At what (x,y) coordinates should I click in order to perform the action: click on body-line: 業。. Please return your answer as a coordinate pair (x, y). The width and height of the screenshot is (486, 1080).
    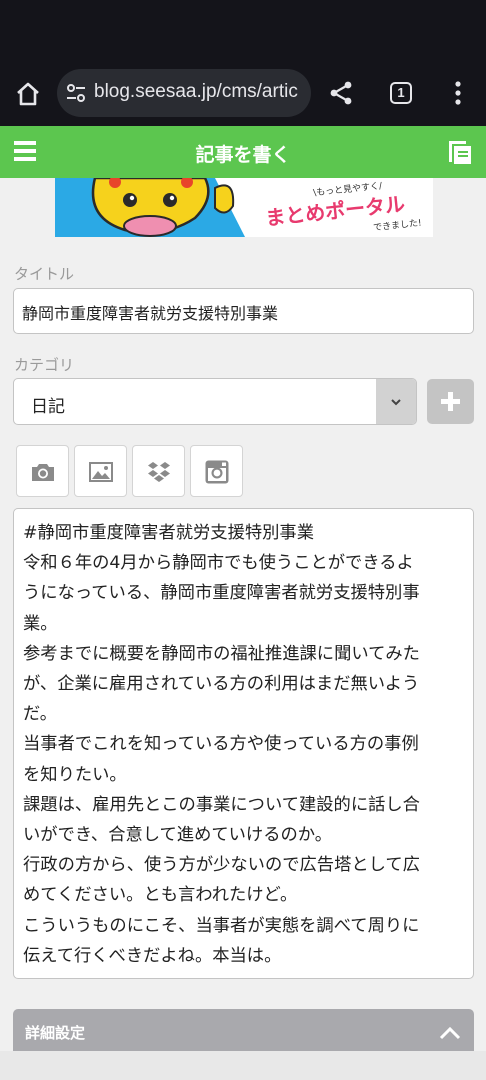
    Looking at the image, I should click on (40, 623).